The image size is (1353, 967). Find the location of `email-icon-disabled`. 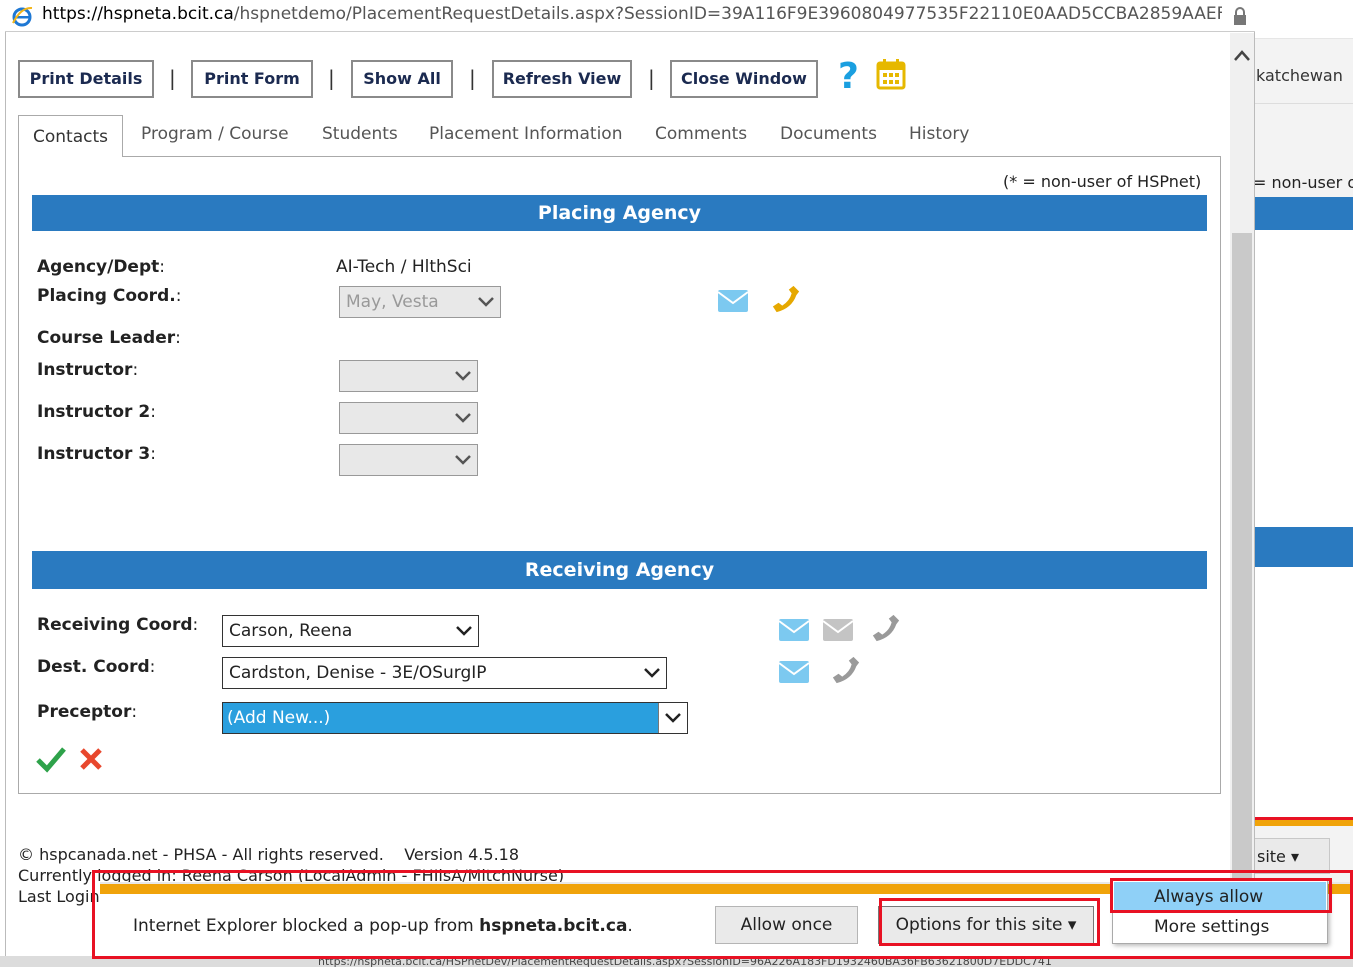

email-icon-disabled is located at coordinates (838, 630).